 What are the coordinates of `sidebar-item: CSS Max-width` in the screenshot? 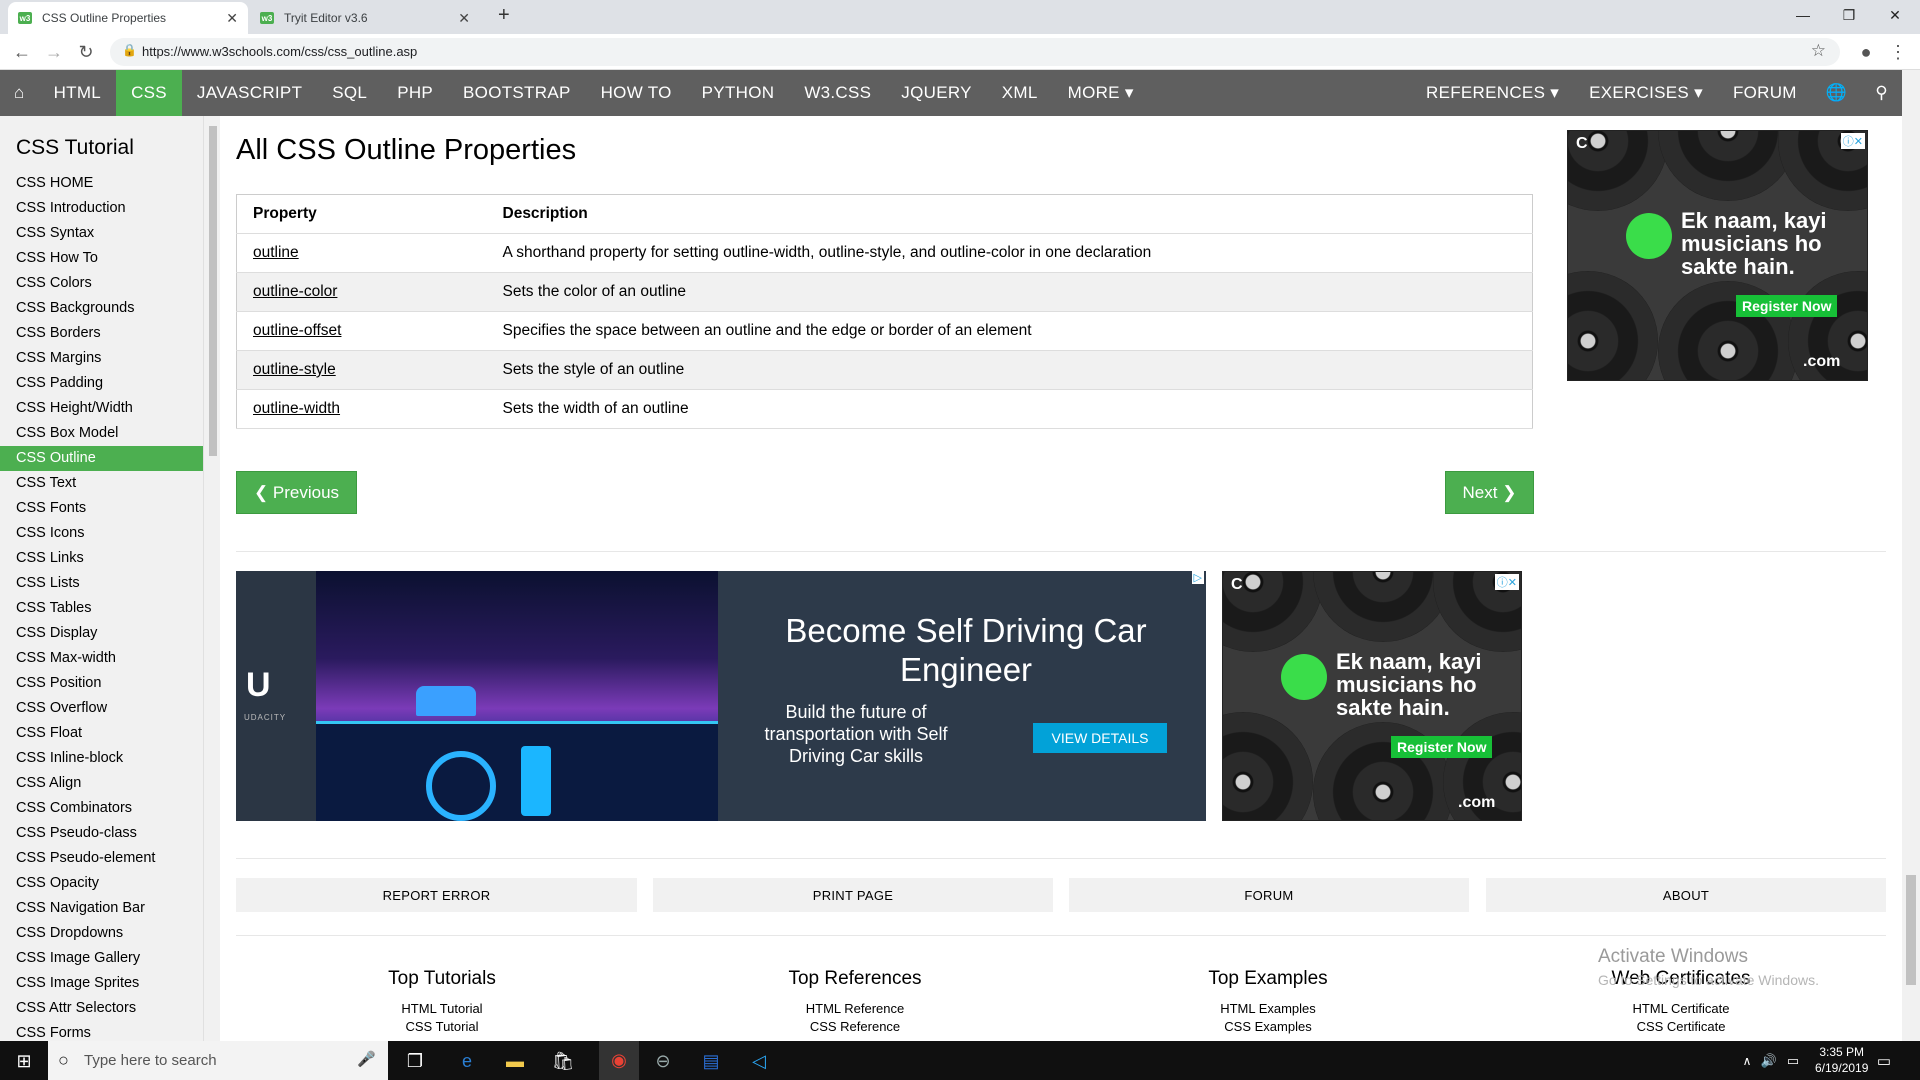 It's located at (101, 658).